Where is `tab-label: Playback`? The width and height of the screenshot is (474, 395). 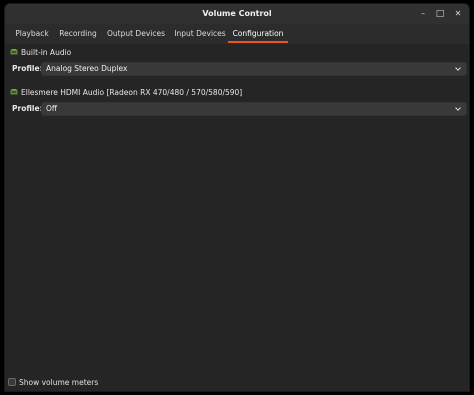 tab-label: Playback is located at coordinates (32, 33).